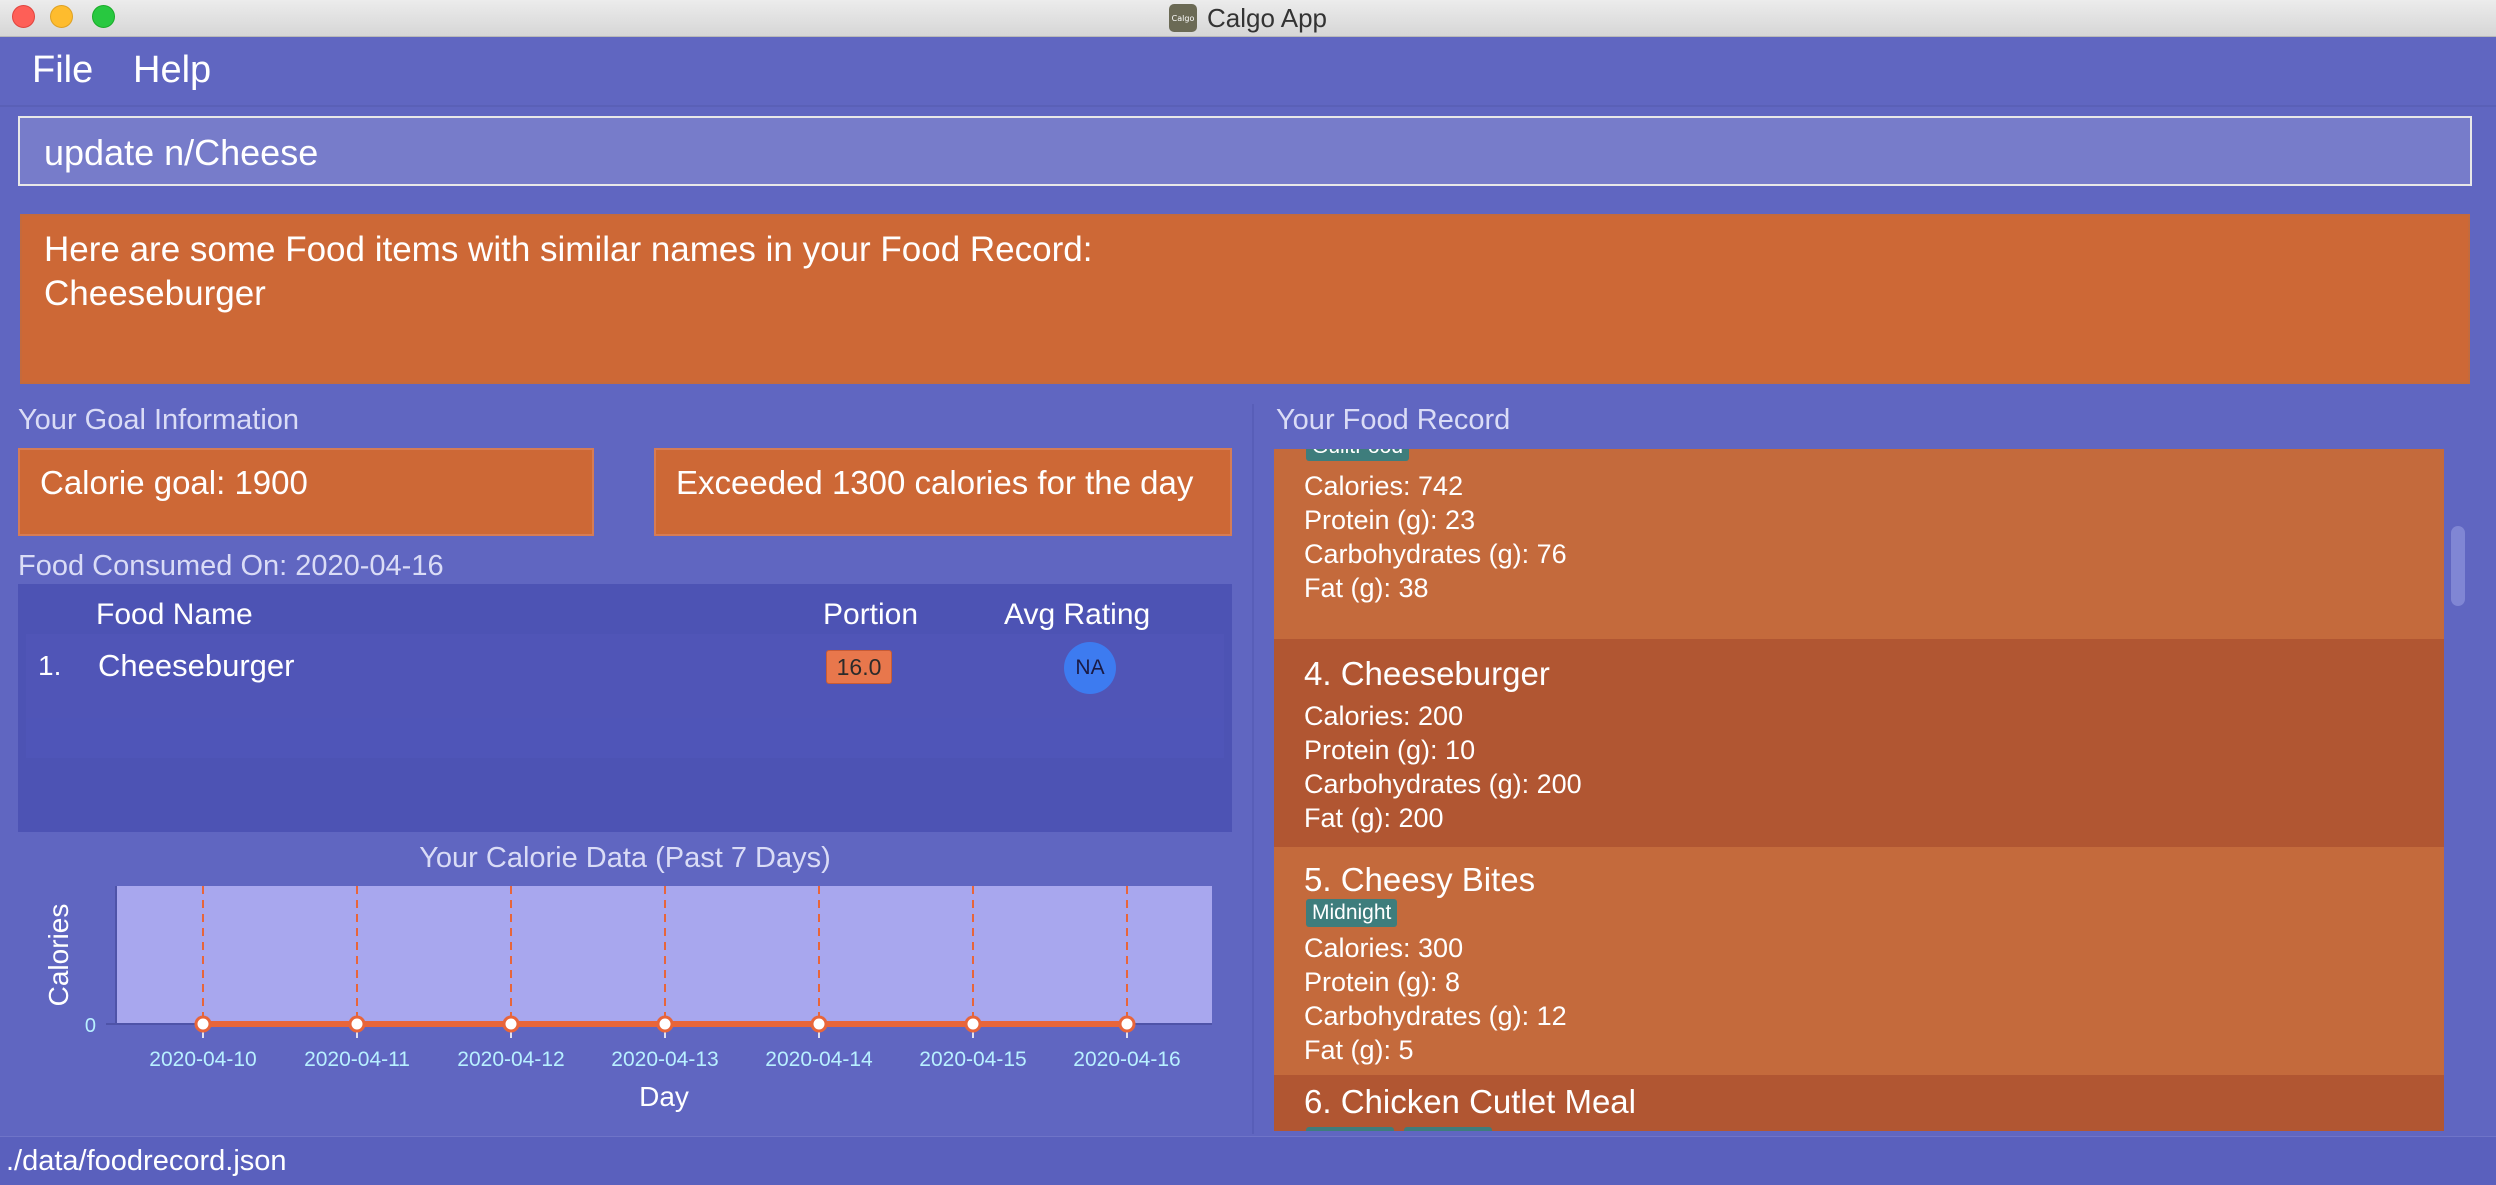  Describe the element at coordinates (1245, 151) in the screenshot. I see `command-input: update n/Cheese` at that location.